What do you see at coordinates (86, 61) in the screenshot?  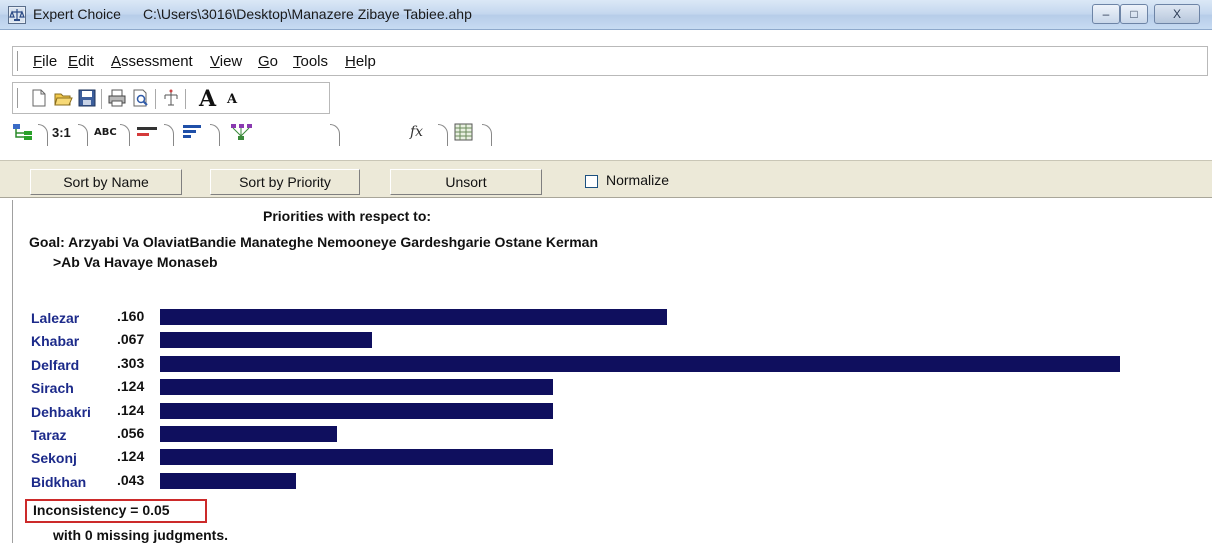 I see `menu-edit-rest: dit` at bounding box center [86, 61].